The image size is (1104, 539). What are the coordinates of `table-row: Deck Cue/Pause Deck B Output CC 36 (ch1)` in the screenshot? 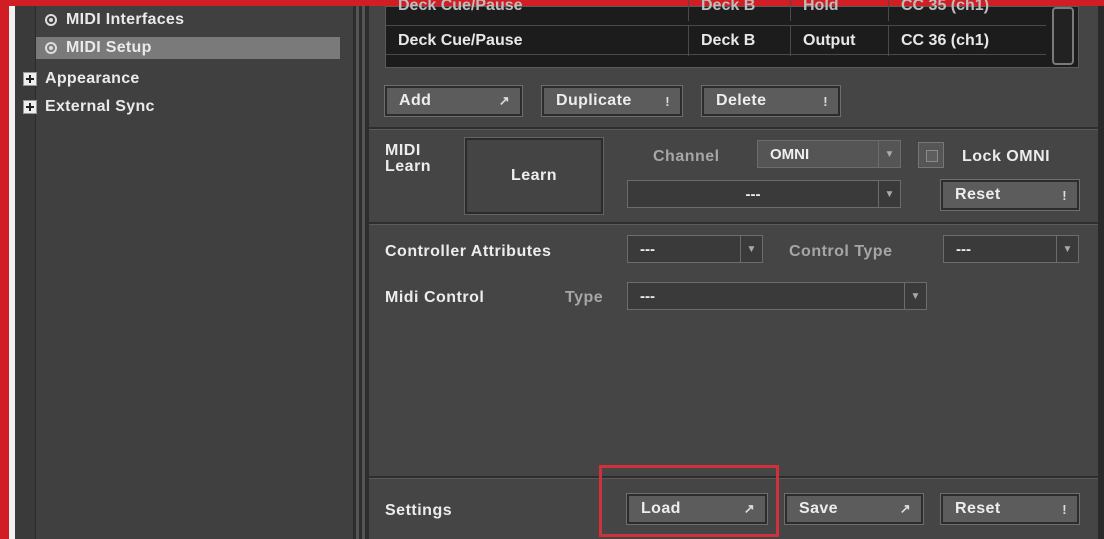 It's located at (716, 40).